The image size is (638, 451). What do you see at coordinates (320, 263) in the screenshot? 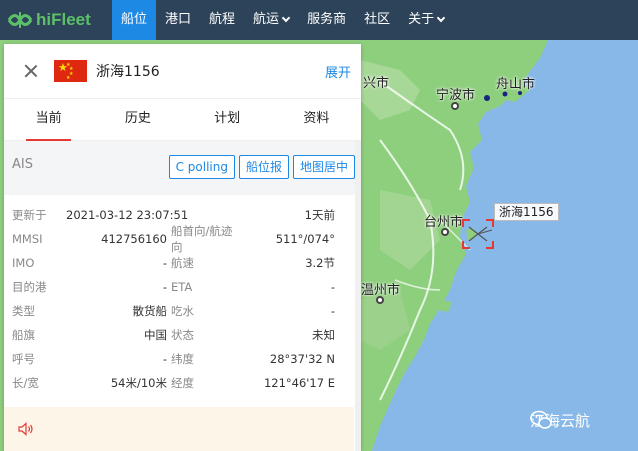
I see `field-value: 3.2节` at bounding box center [320, 263].